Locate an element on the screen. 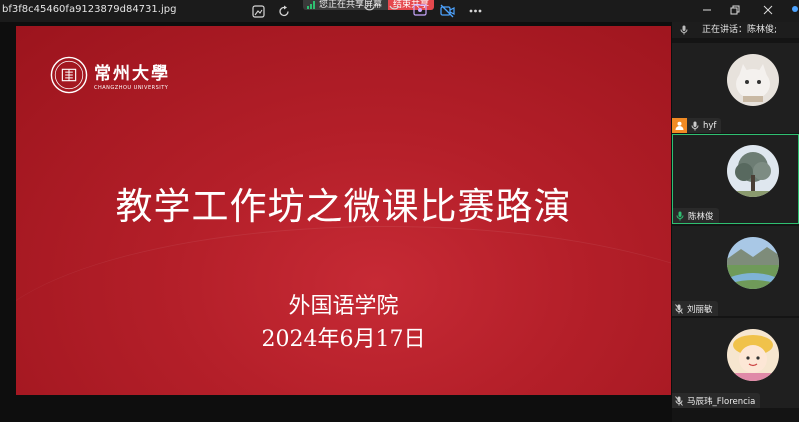 The height and width of the screenshot is (422, 799). window-filename: bf3f8c45460fa9123879d84731.jpg is located at coordinates (89, 9).